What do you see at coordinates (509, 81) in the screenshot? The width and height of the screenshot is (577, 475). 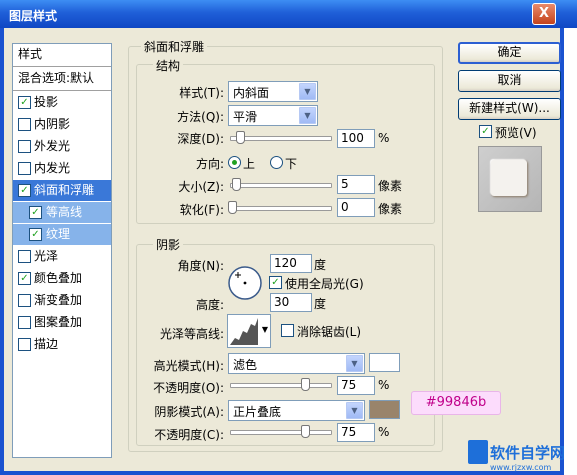 I see `cancel-button: 取消` at bounding box center [509, 81].